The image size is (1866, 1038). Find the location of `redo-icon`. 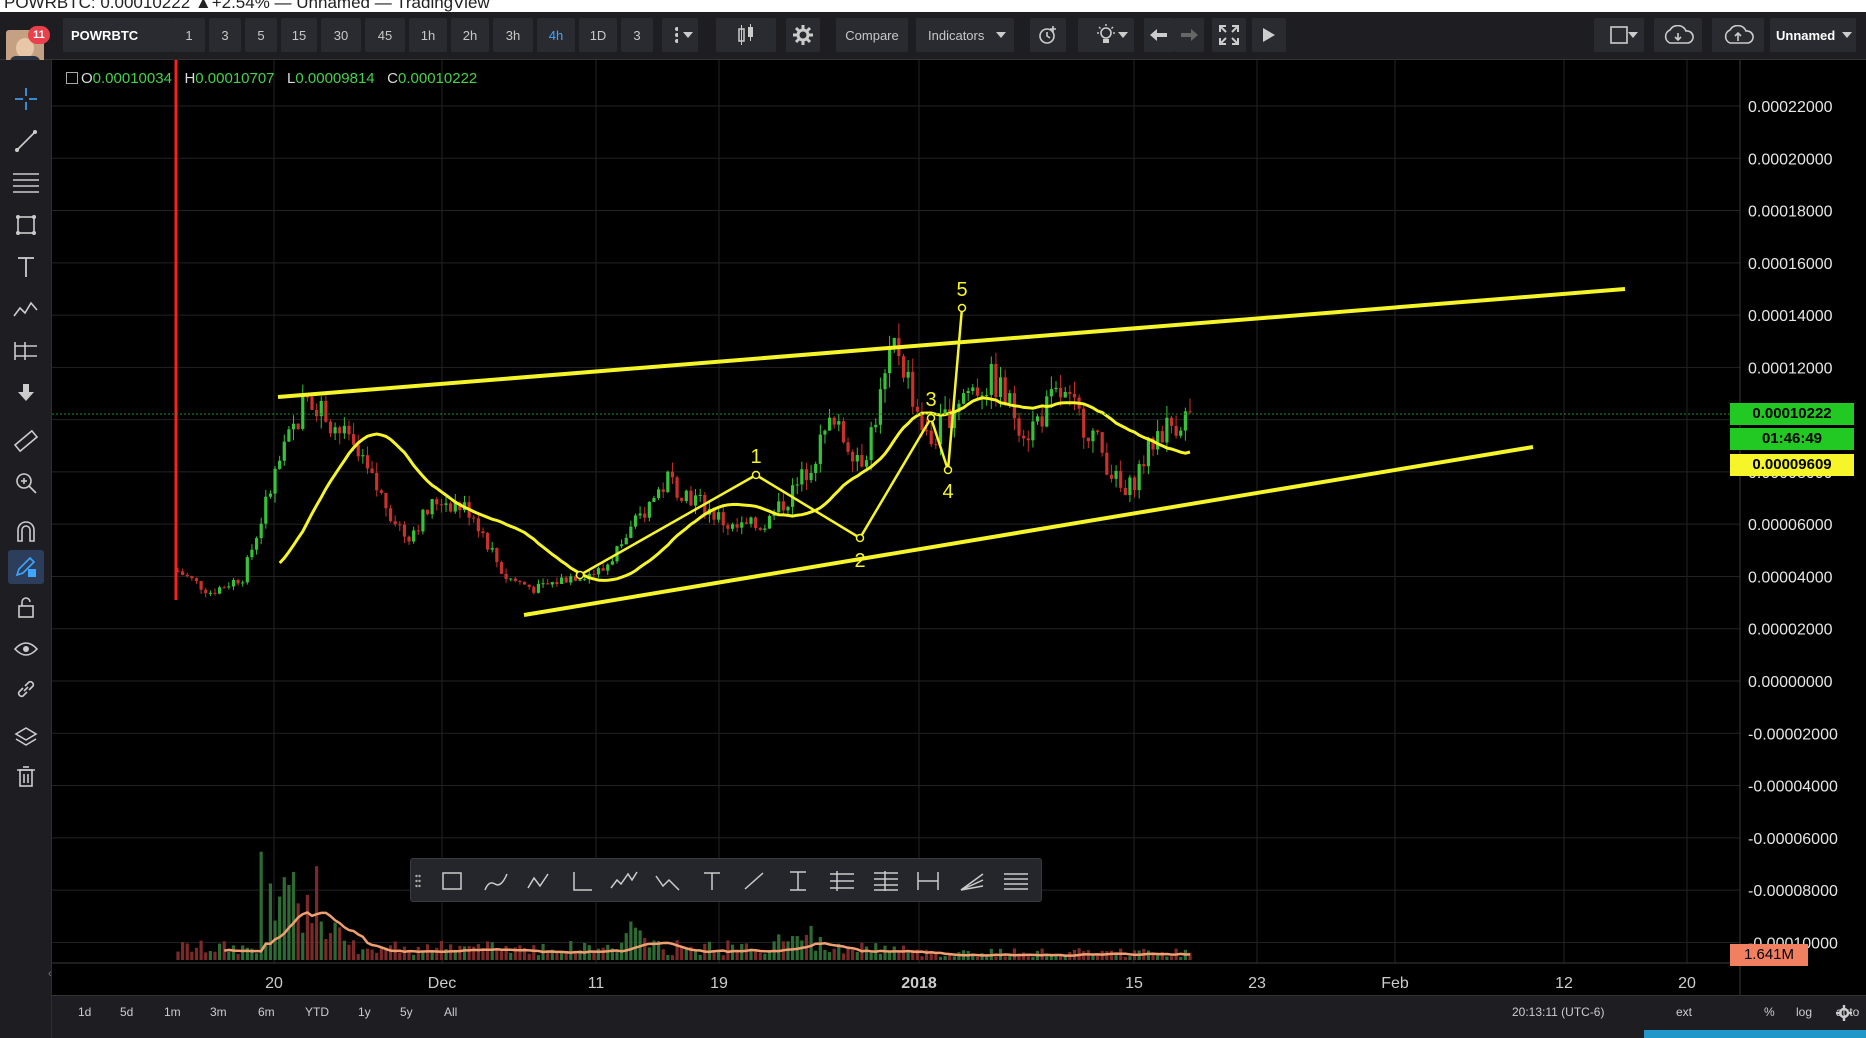

redo-icon is located at coordinates (1189, 35).